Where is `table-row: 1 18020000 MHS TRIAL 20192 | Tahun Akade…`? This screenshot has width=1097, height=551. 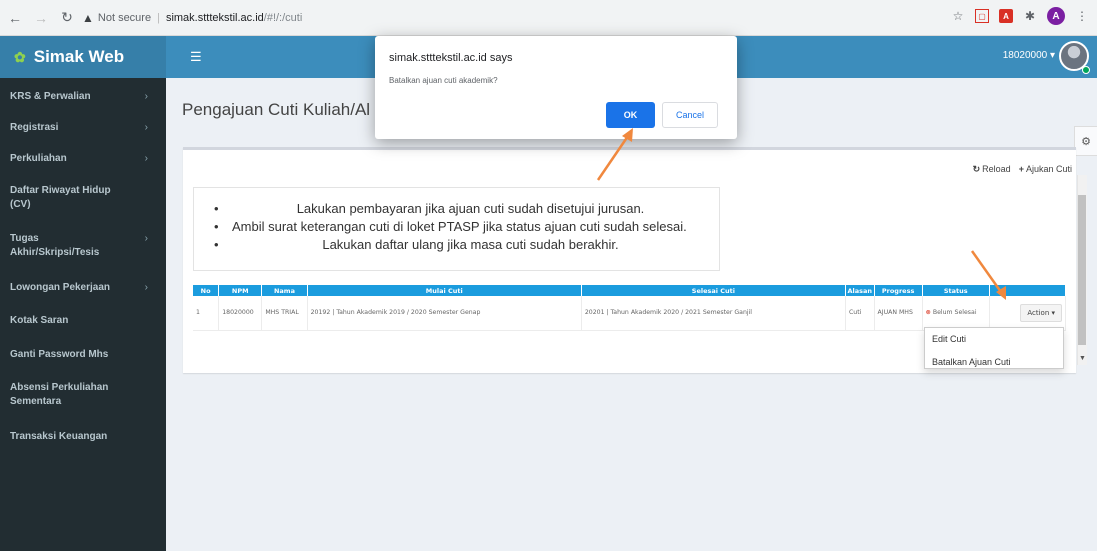 table-row: 1 18020000 MHS TRIAL 20192 | Tahun Akade… is located at coordinates (630, 313).